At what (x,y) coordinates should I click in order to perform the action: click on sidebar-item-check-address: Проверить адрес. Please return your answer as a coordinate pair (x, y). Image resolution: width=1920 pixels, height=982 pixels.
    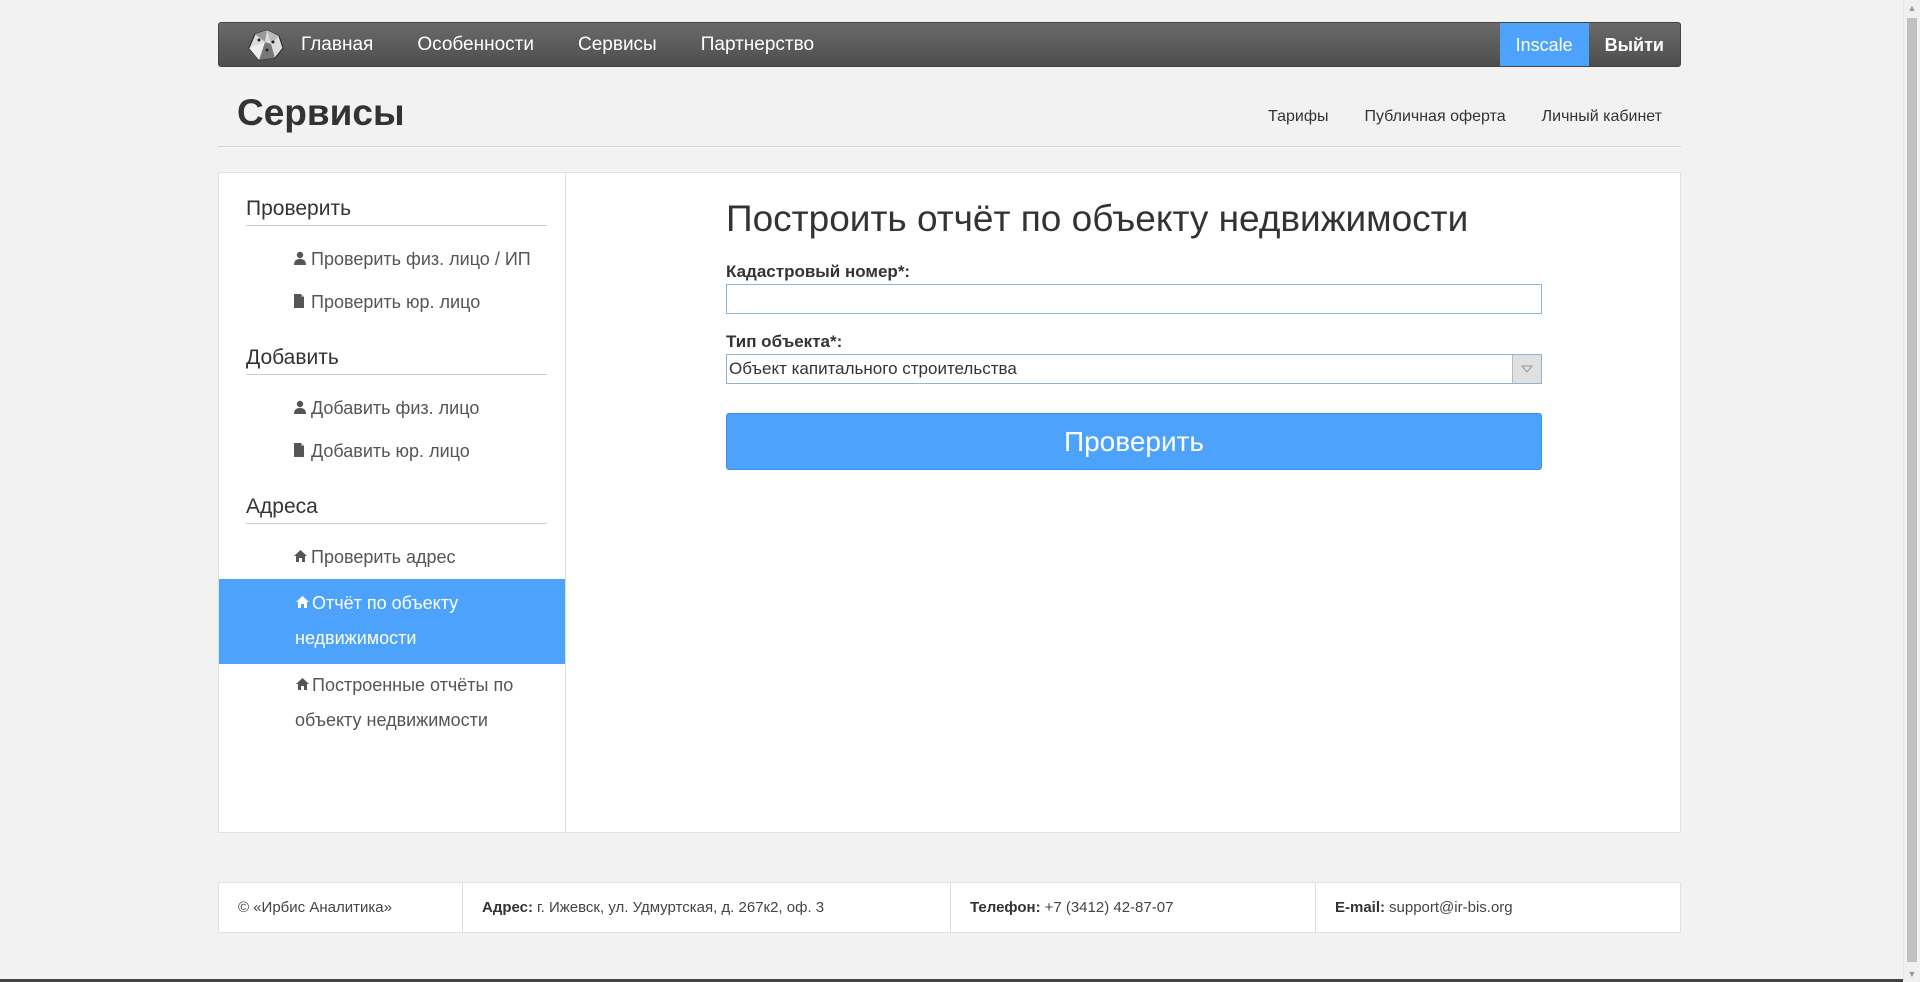
    Looking at the image, I should click on (392, 557).